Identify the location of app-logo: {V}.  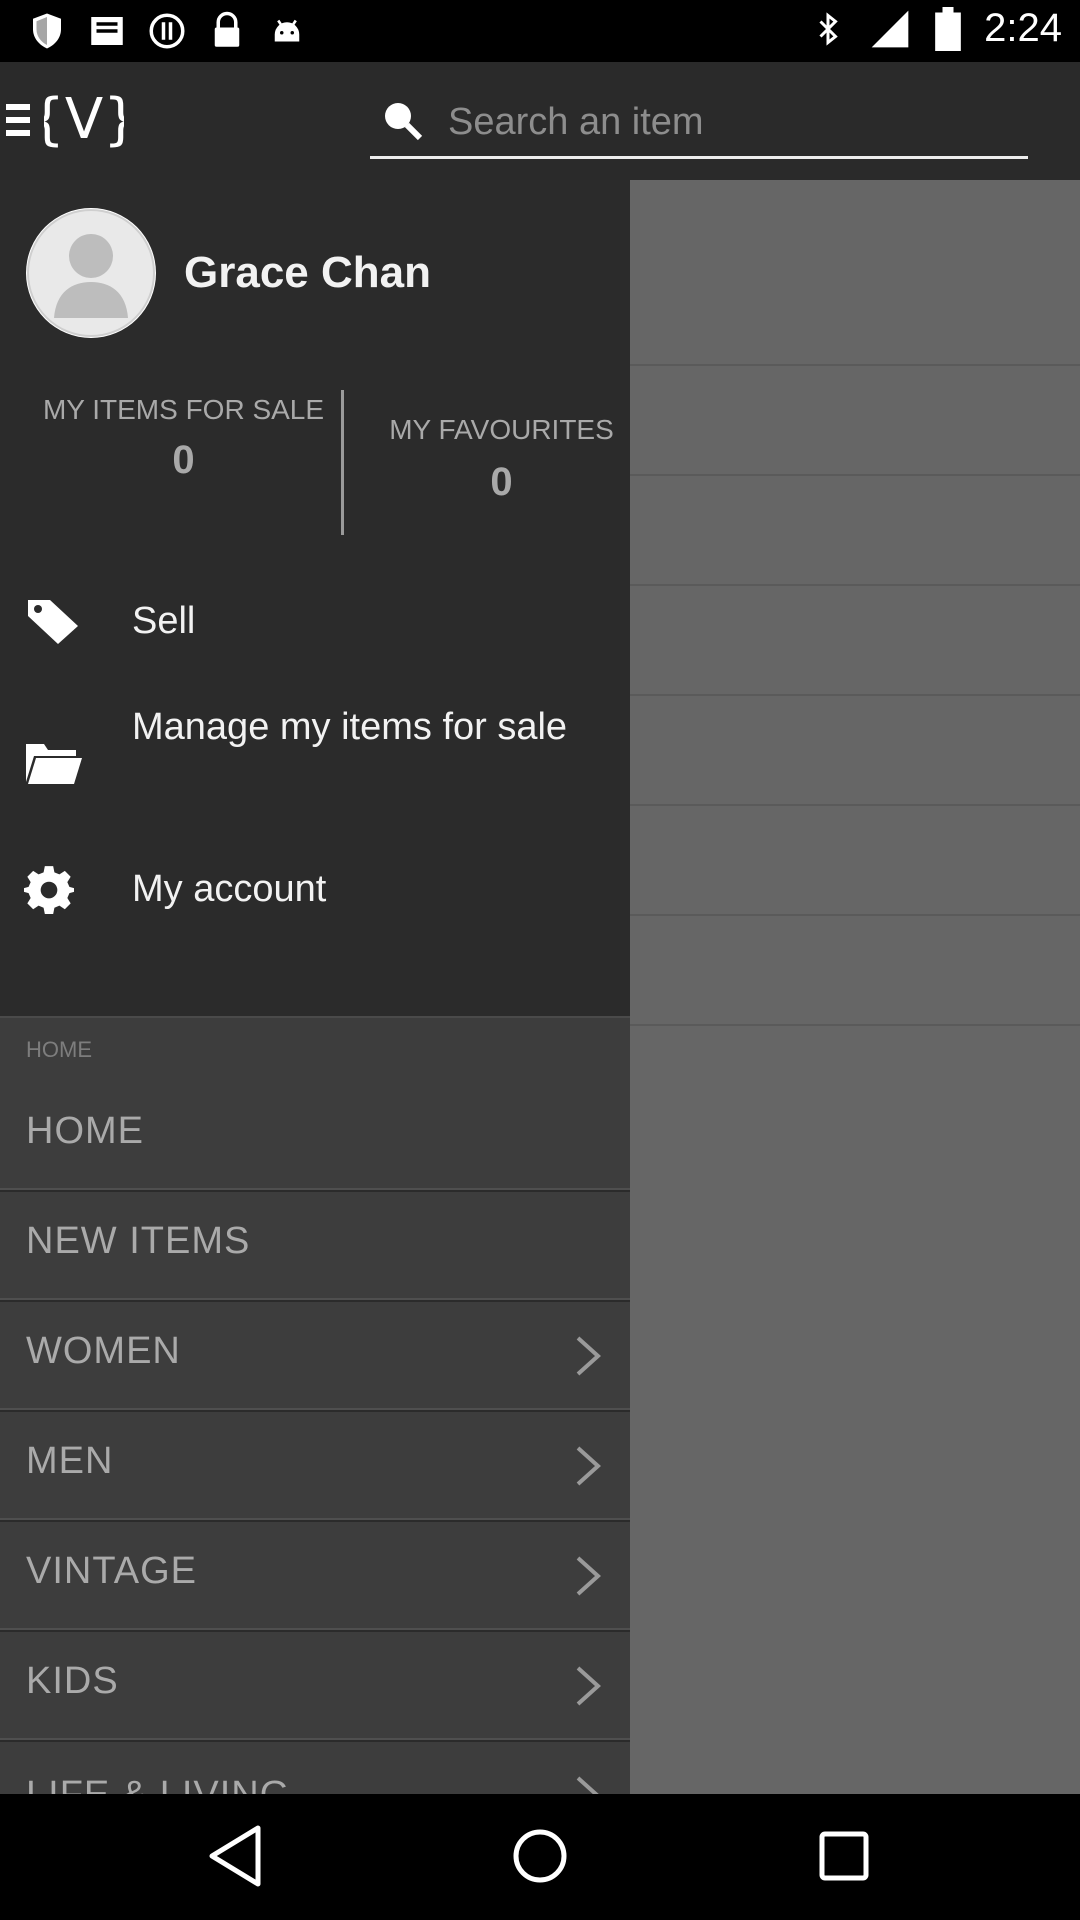
(84, 119).